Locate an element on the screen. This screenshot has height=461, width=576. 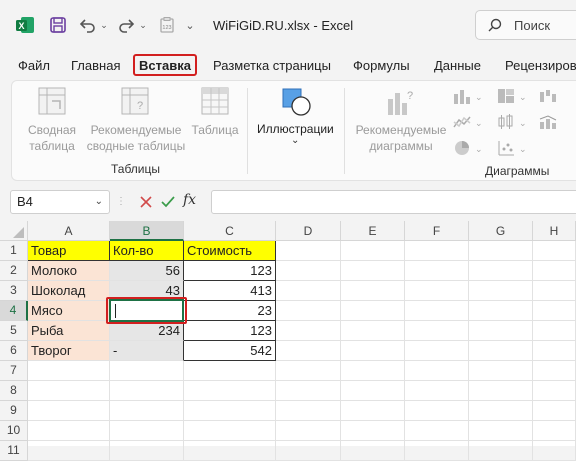
hierarchy-chart-dropdown-icon: ⌄ is located at coordinates (523, 97).